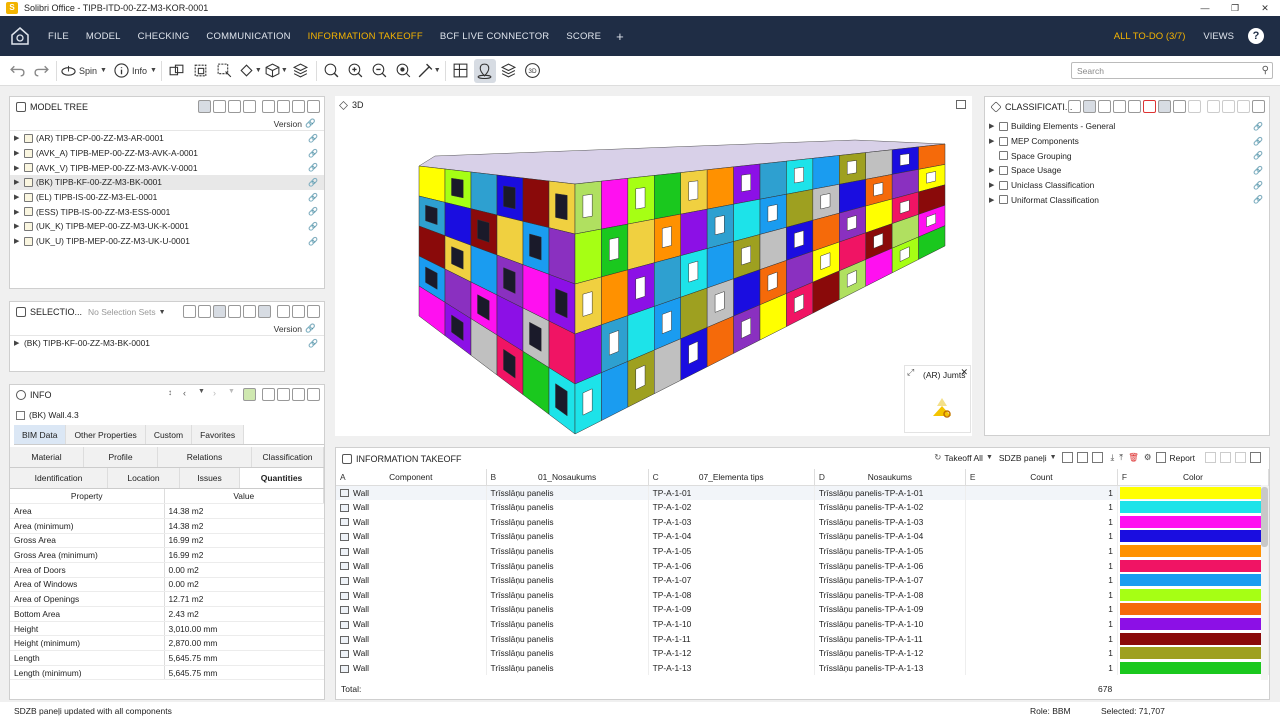 This screenshot has height=720, width=1280. I want to click on model-tree-item: ▶ (AVK_A) TIPB-MEP-00-ZZ-M3-AVK-A-0001 🔗, so click(167, 153).